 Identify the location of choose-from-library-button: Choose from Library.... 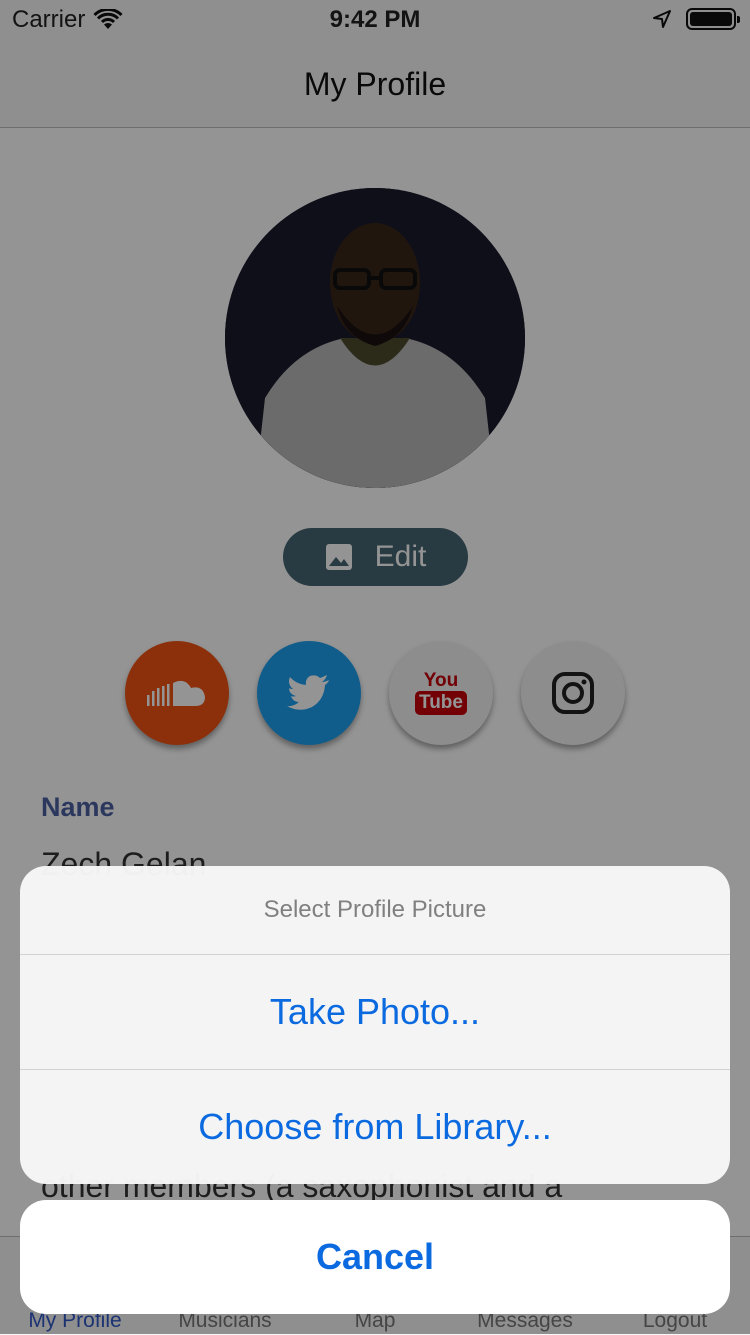
(375, 1126).